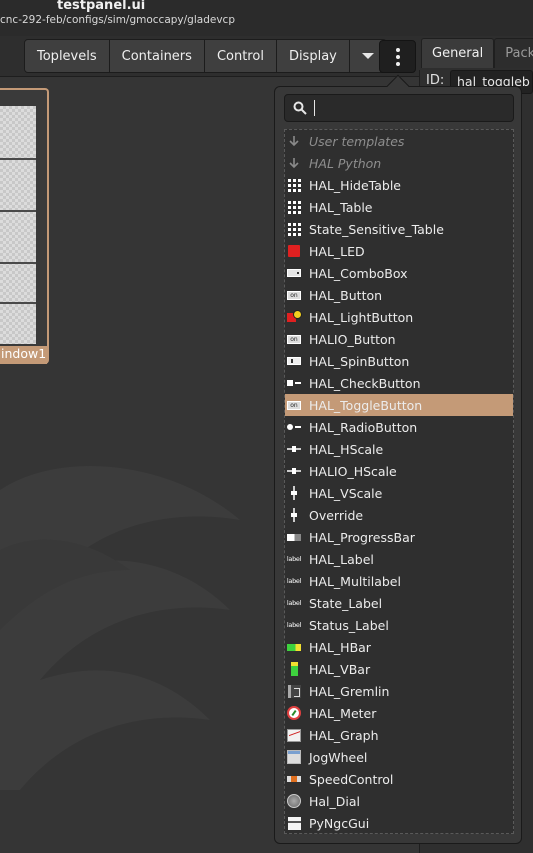  What do you see at coordinates (399, 823) in the screenshot?
I see `widget-list-item: PyNgcGui` at bounding box center [399, 823].